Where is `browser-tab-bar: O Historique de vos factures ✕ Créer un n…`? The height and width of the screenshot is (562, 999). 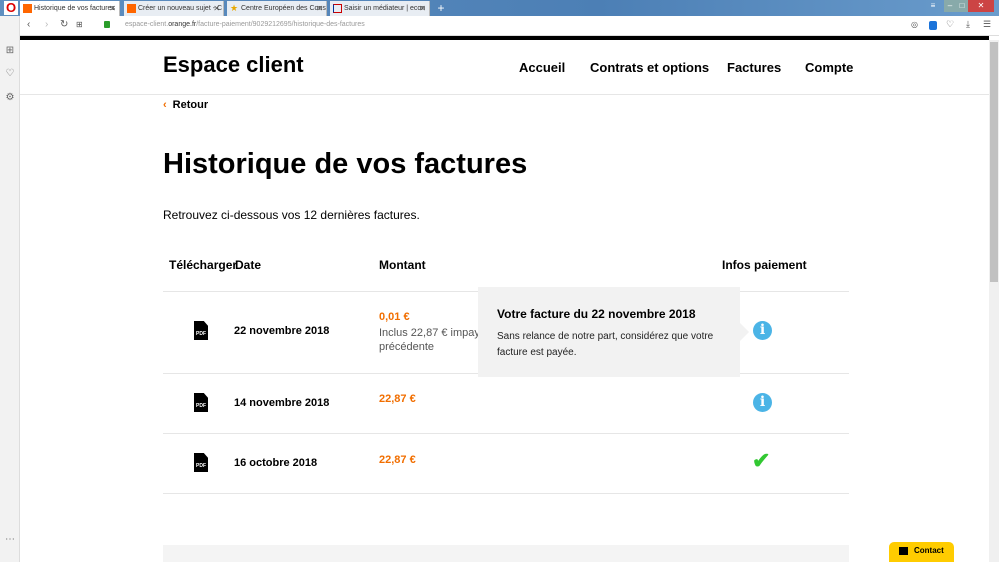 browser-tab-bar: O Historique de vos factures ✕ Créer un n… is located at coordinates (499, 8).